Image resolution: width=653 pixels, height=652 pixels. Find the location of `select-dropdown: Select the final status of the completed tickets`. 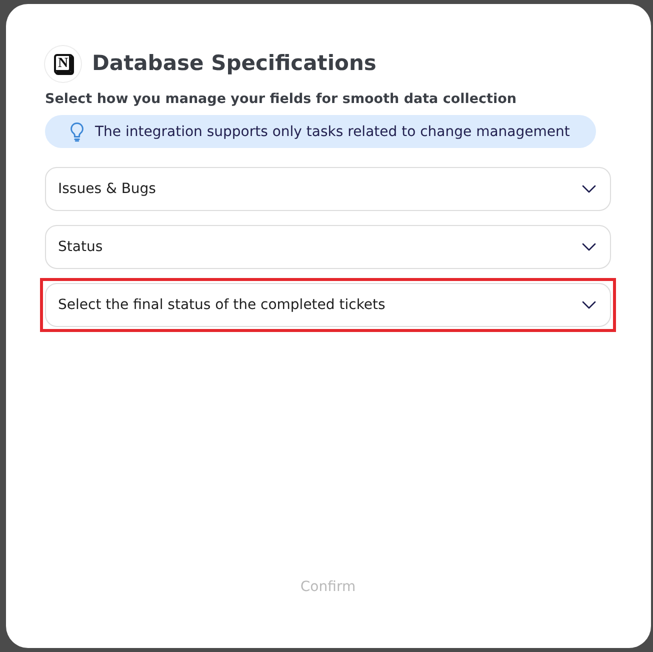

select-dropdown: Select the final status of the completed tickets is located at coordinates (328, 305).